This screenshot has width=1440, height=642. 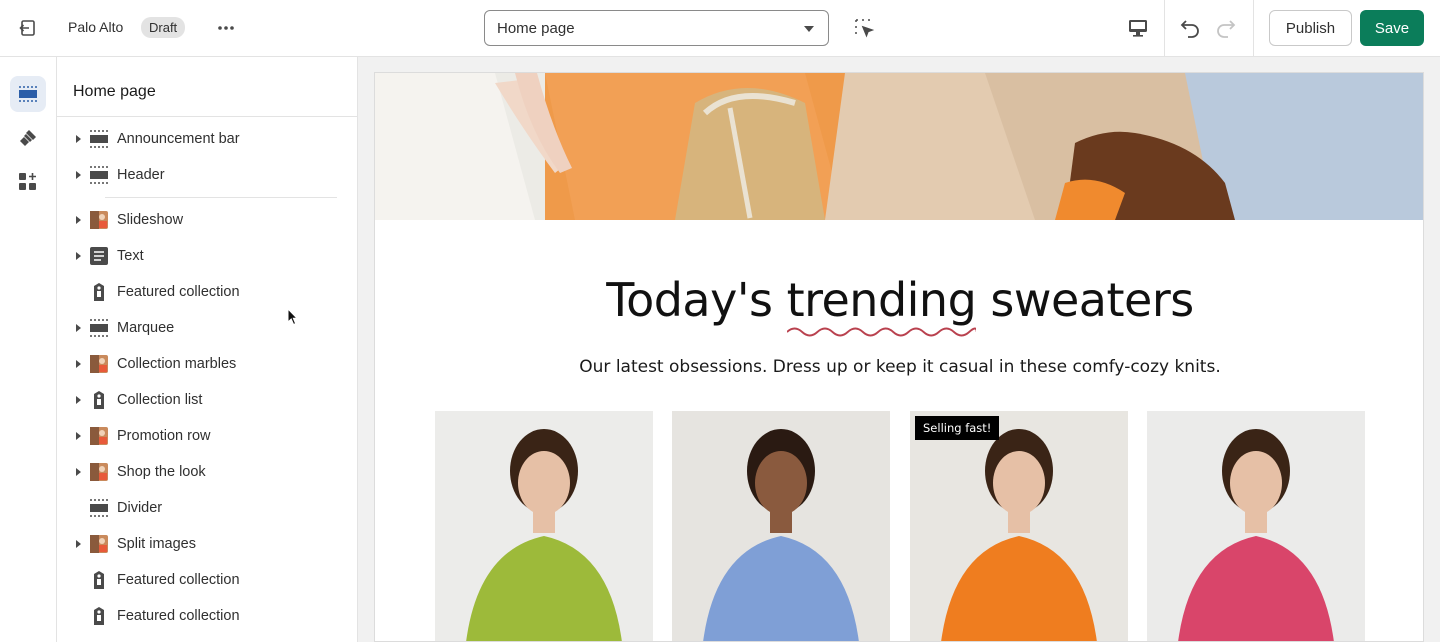 I want to click on sidebar-item: Announcement bar, so click(x=207, y=139).